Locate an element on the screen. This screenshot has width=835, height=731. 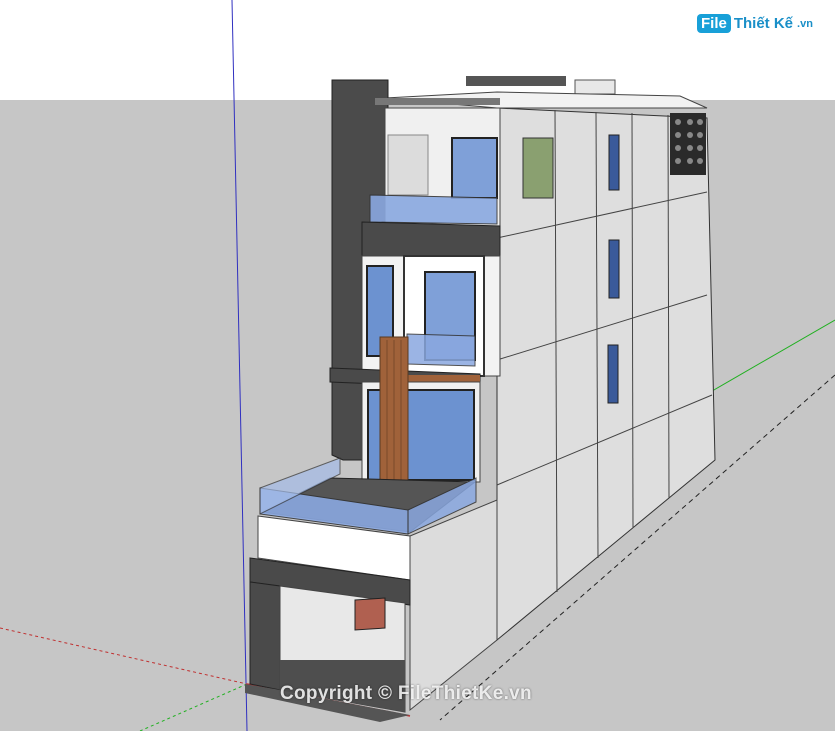
logo-tld: .vn is located at coordinates (805, 23).